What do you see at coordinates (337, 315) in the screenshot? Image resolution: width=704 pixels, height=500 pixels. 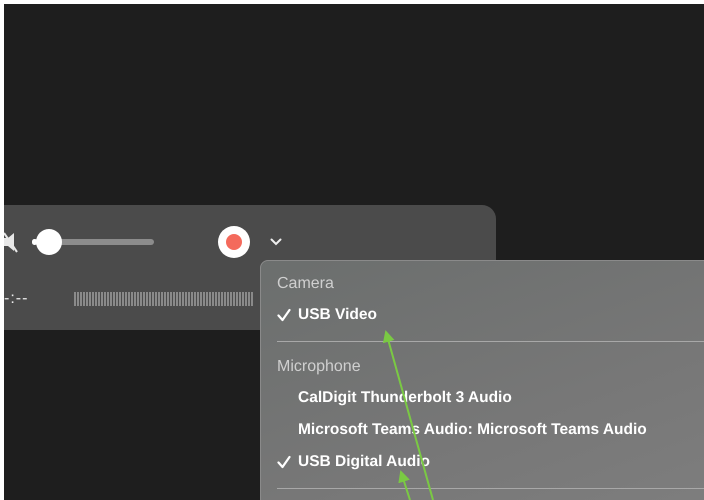 I see `menu-item-label: USB Video` at bounding box center [337, 315].